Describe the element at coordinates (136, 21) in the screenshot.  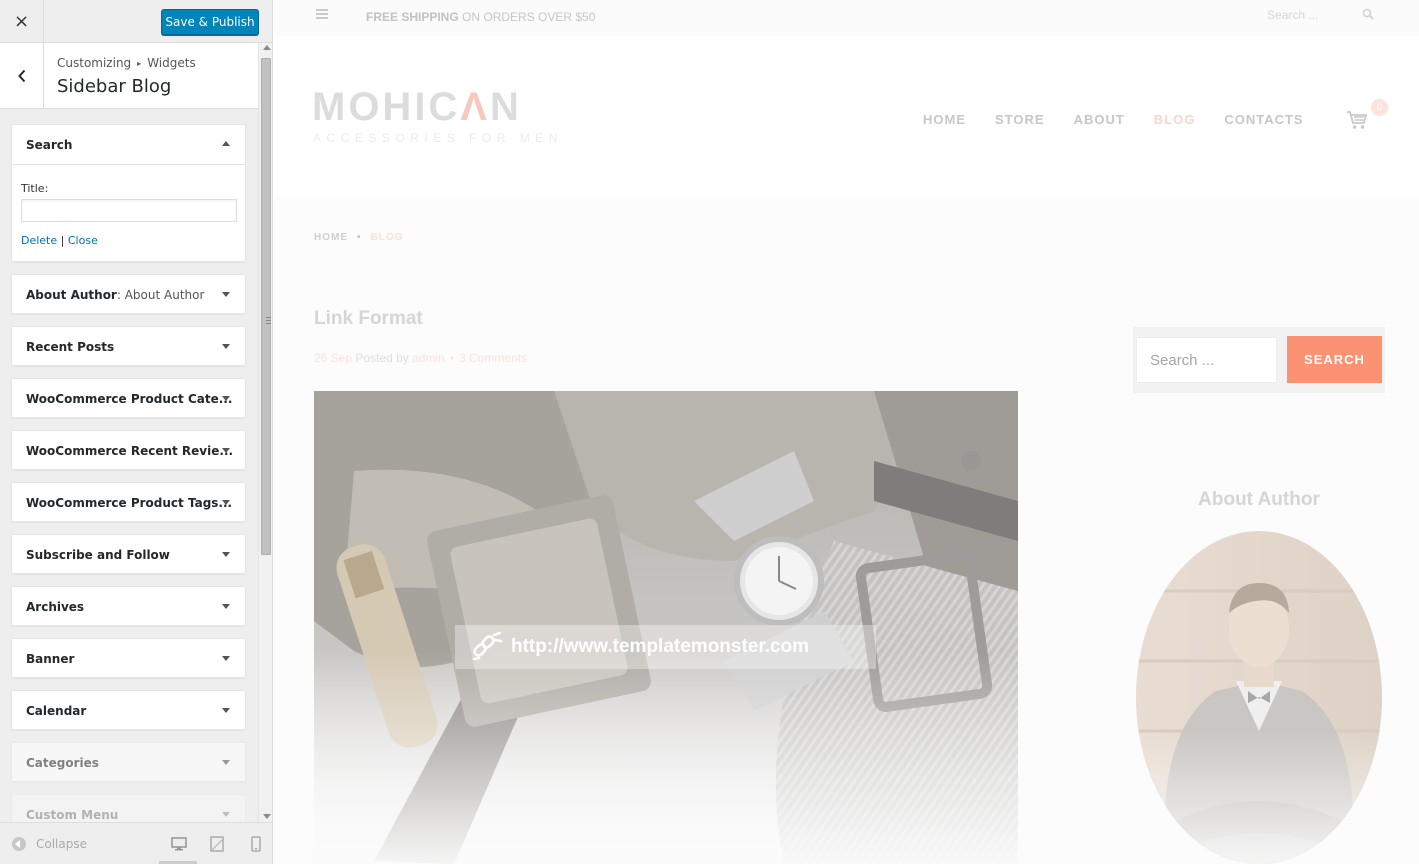
I see `customizer-header: × Save & Publish` at that location.